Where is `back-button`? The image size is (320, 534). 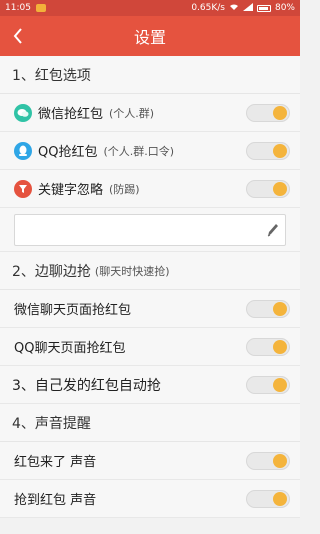
back-button is located at coordinates (18, 36).